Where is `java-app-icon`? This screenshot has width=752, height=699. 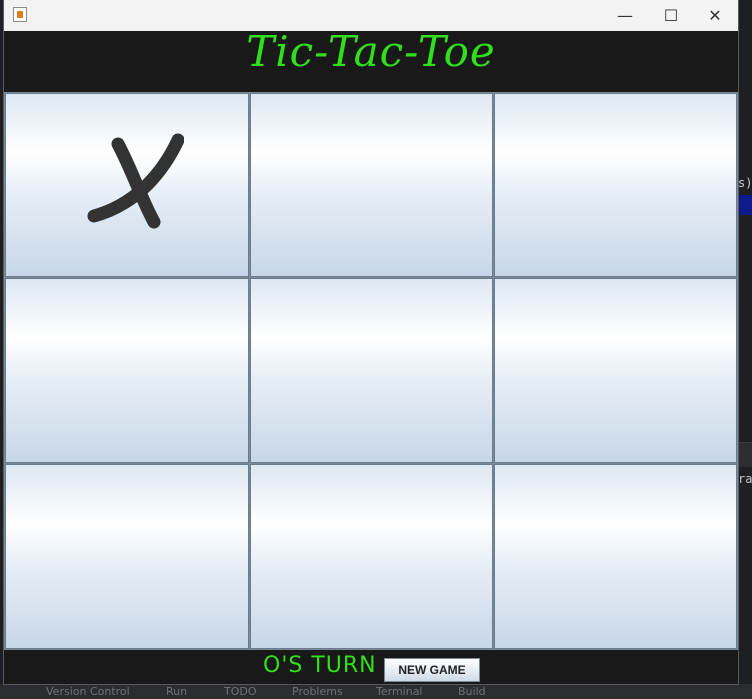 java-app-icon is located at coordinates (20, 14).